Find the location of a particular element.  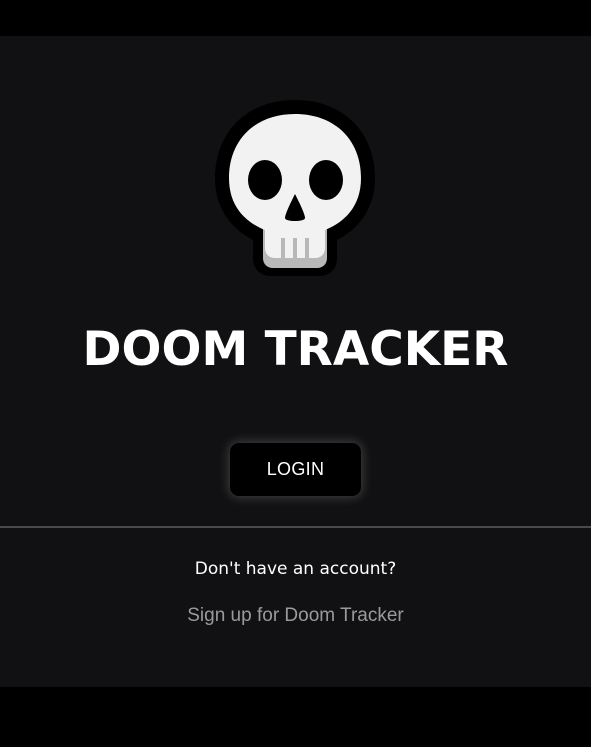

skull-icon is located at coordinates (295, 188).